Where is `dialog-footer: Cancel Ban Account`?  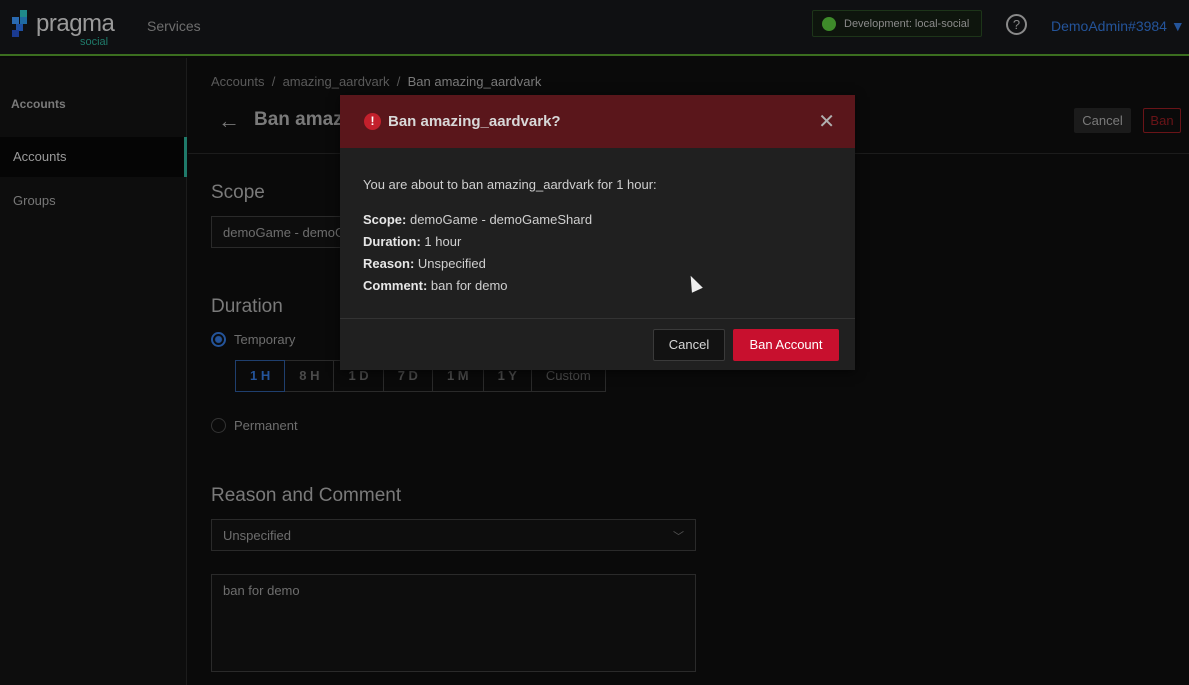 dialog-footer: Cancel Ban Account is located at coordinates (597, 344).